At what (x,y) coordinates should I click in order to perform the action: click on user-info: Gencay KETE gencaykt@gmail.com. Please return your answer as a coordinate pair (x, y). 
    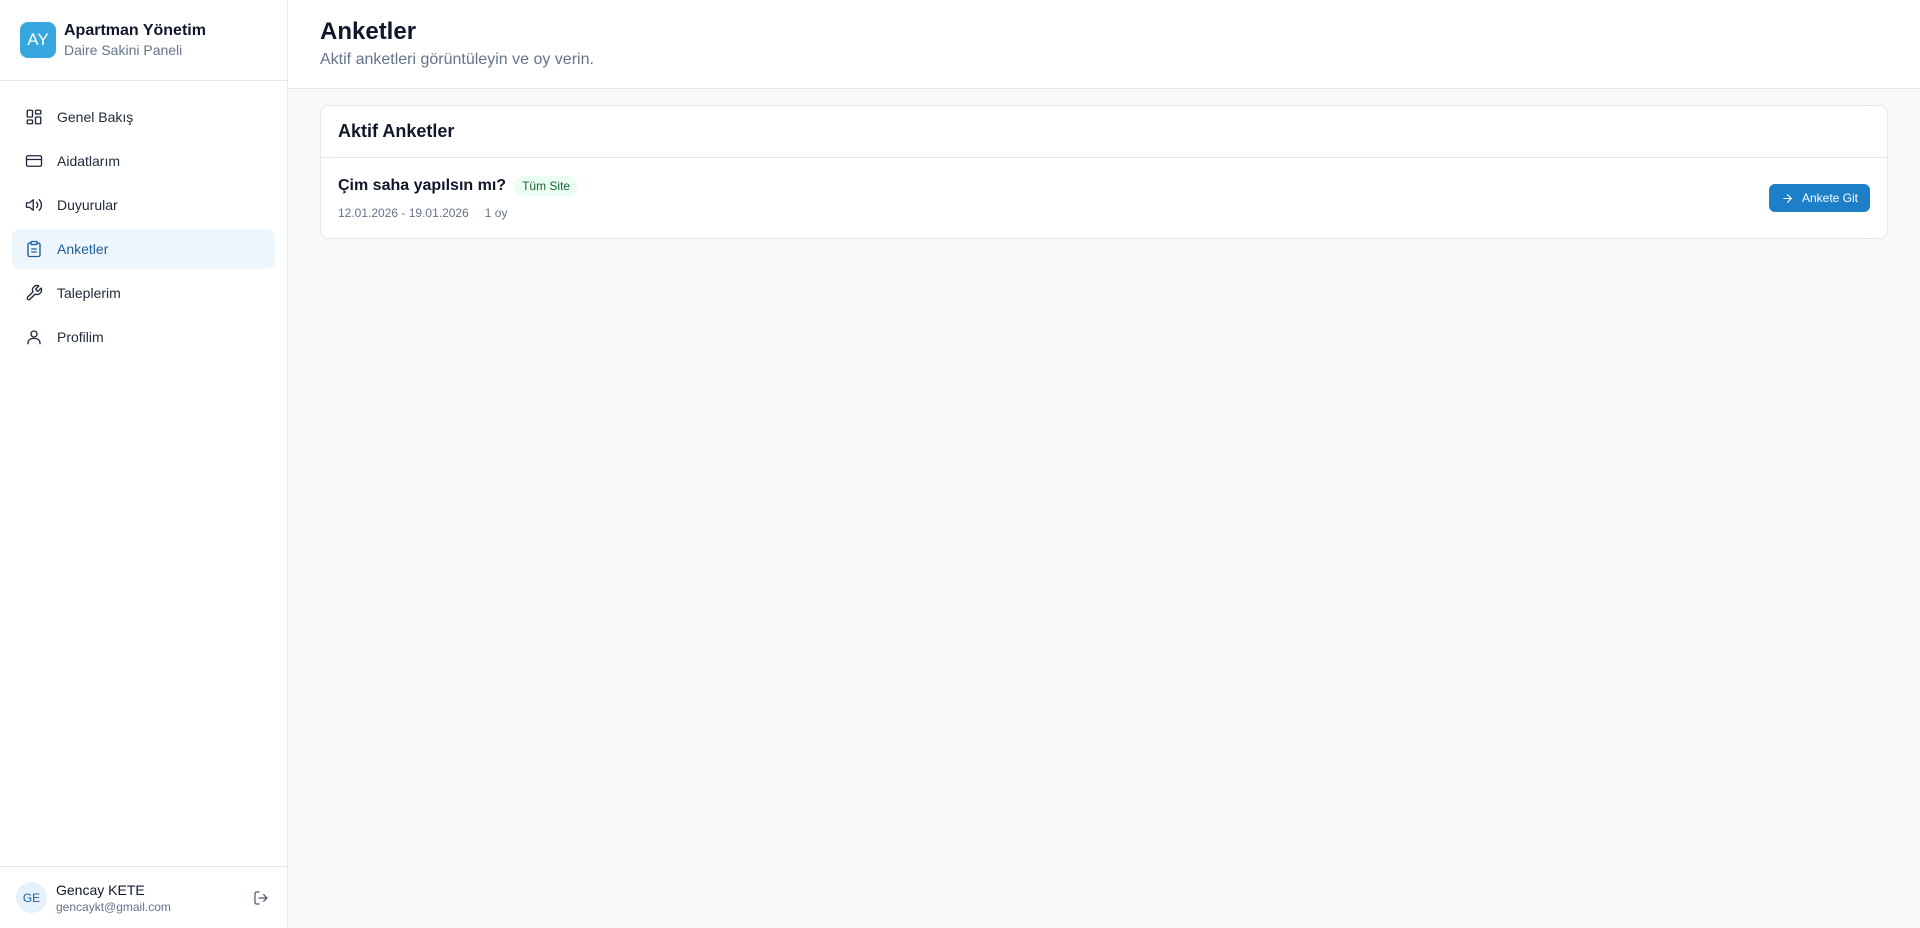
    Looking at the image, I should click on (149, 898).